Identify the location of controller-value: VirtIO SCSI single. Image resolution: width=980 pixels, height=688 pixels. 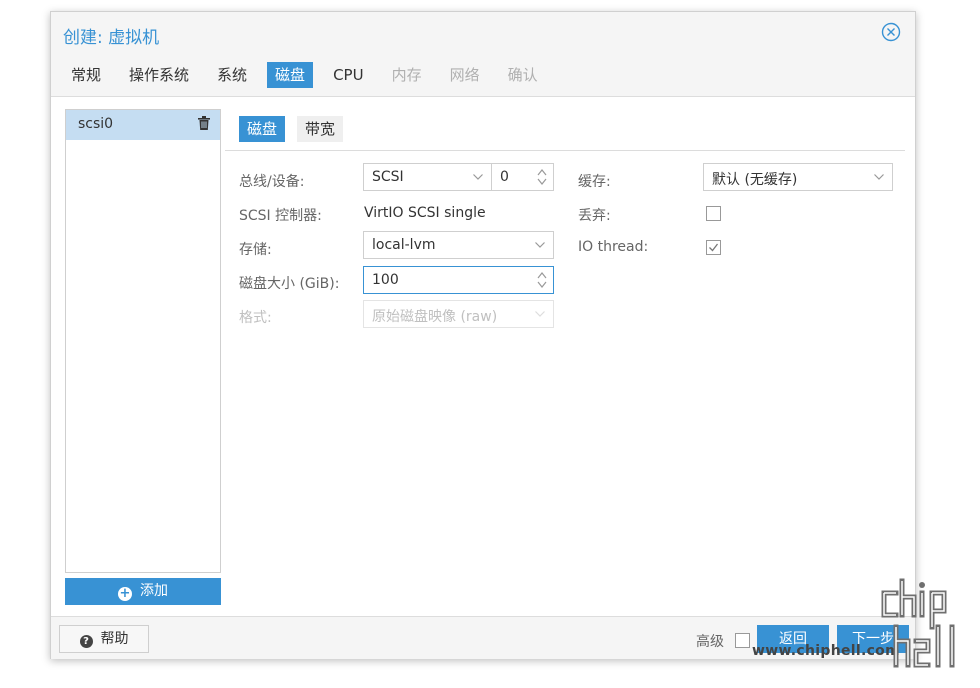
(425, 213).